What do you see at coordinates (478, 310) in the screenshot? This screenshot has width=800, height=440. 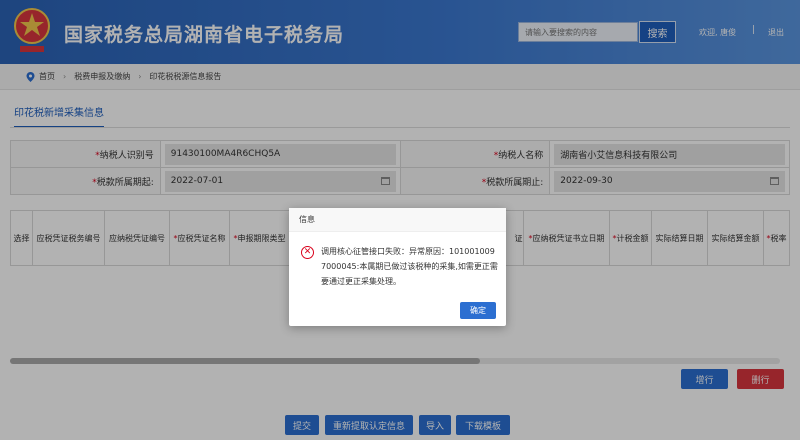 I see `dialog-ok-button: 确定` at bounding box center [478, 310].